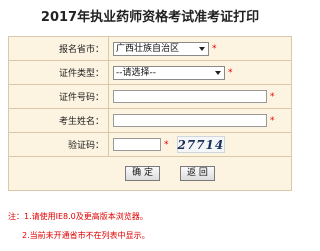  I want to click on confirm-button: 确 定, so click(142, 173).